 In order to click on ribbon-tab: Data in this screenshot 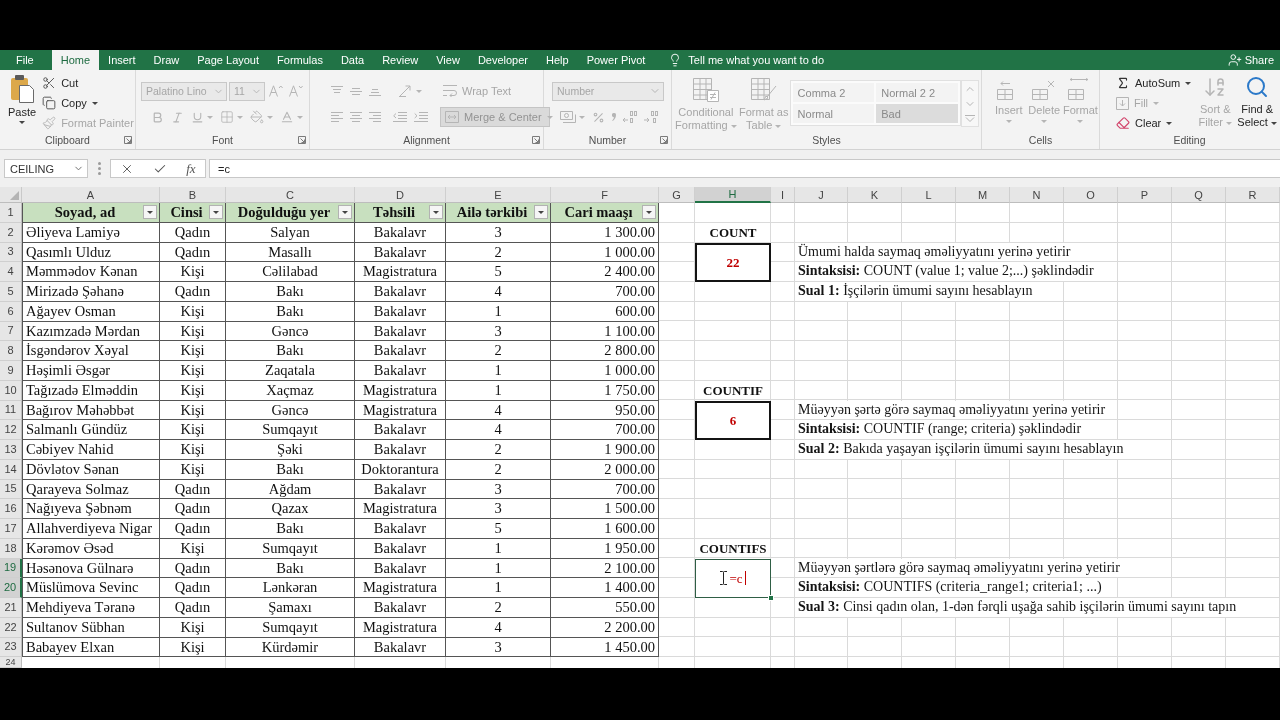, I will do `click(352, 60)`.